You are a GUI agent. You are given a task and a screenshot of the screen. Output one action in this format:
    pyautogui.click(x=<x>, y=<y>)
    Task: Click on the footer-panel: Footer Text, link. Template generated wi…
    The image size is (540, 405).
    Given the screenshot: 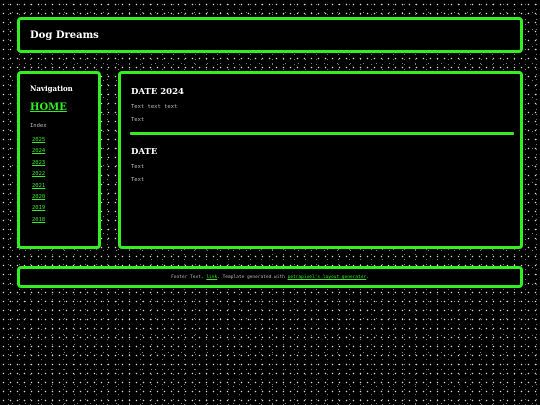 What is the action you would take?
    pyautogui.click(x=270, y=277)
    